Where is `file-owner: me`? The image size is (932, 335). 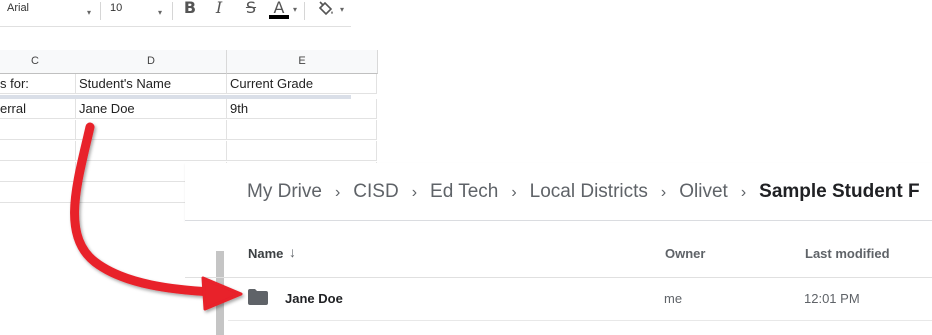
file-owner: me is located at coordinates (673, 298).